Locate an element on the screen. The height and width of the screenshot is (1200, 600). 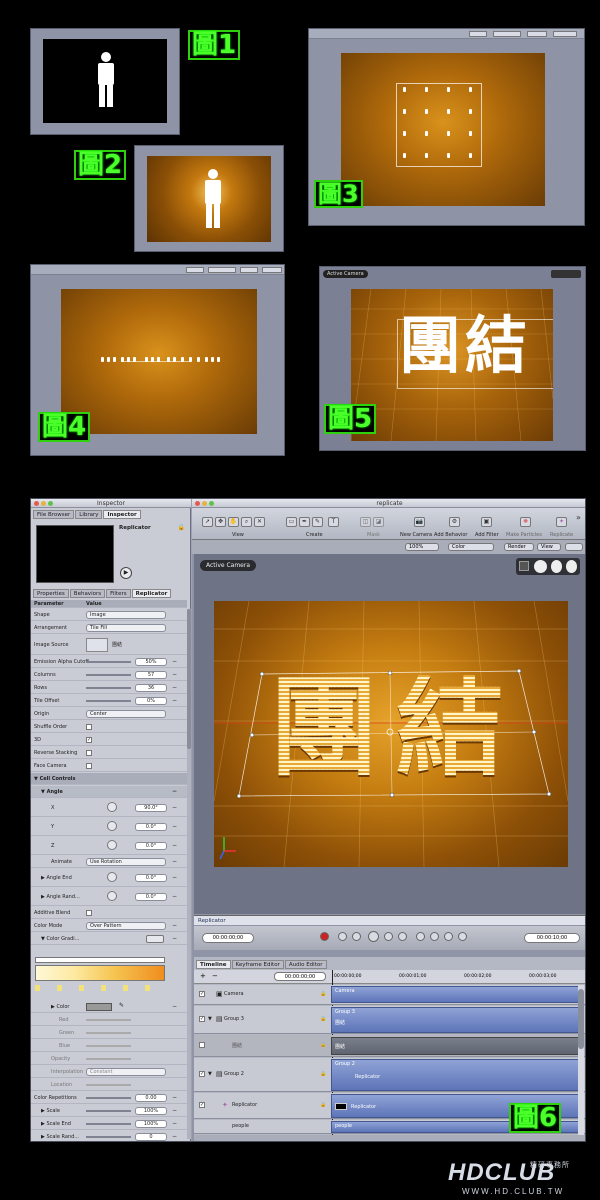
tab-filters: Filters is located at coordinates (118, 593).